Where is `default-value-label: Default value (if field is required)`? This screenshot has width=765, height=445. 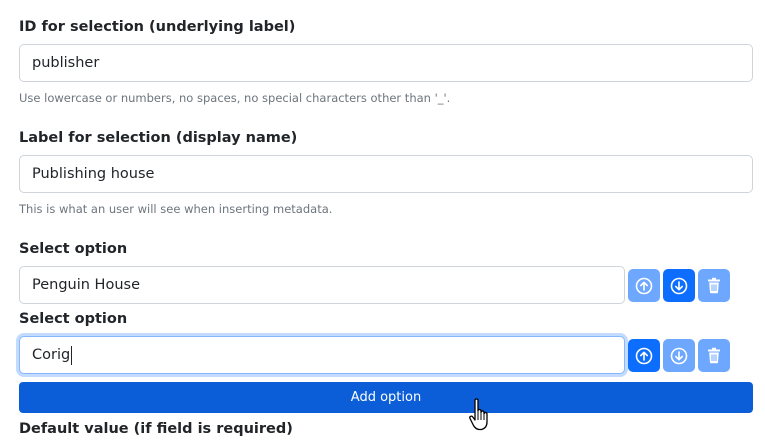
default-value-label: Default value (if field is required) is located at coordinates (156, 429).